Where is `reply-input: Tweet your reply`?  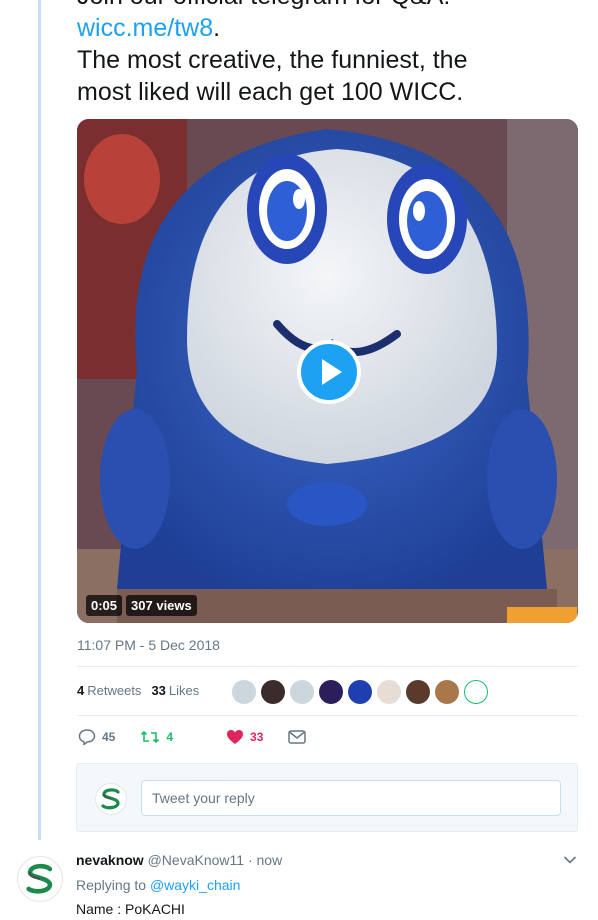
reply-input: Tweet your reply is located at coordinates (351, 798).